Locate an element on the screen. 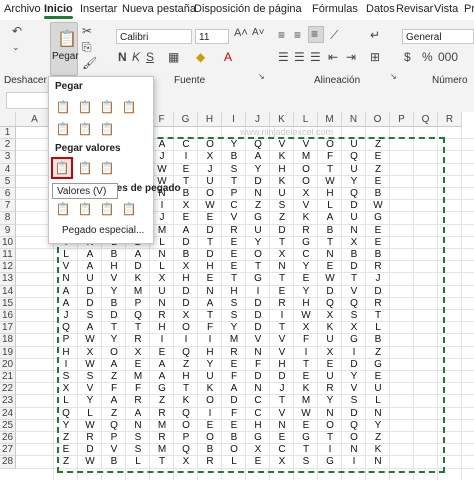 The image size is (474, 480). paste-icon: 📋 is located at coordinates (63, 107).